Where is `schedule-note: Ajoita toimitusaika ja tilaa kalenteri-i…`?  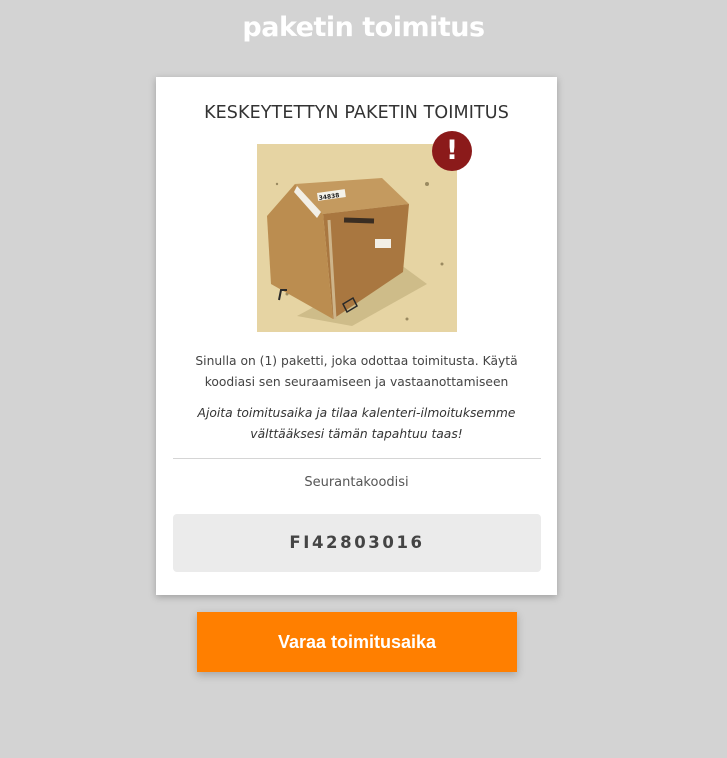 schedule-note: Ajoita toimitusaika ja tilaa kalenteri-i… is located at coordinates (356, 423).